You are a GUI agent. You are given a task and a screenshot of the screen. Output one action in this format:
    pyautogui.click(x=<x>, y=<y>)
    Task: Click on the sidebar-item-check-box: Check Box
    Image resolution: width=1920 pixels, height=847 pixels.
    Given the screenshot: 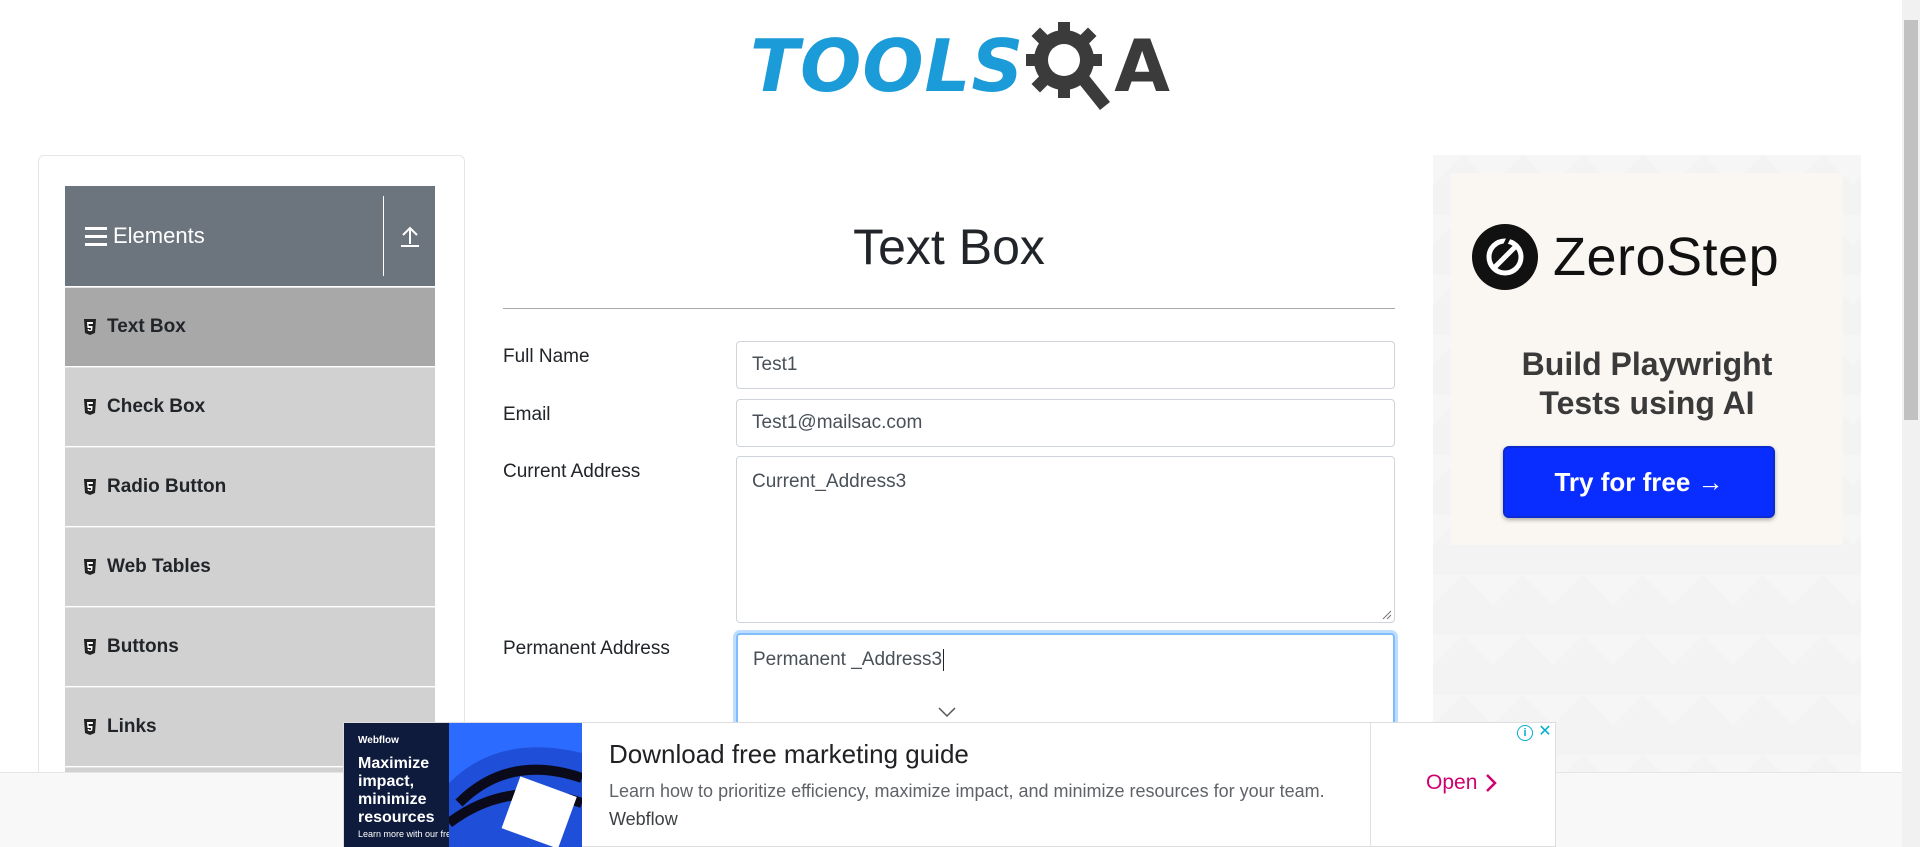 What is the action you would take?
    pyautogui.click(x=250, y=406)
    